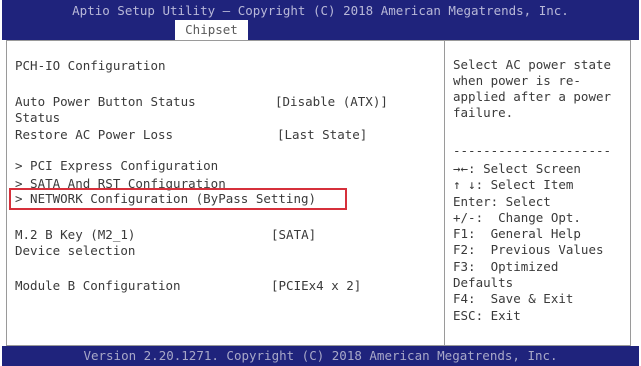  What do you see at coordinates (502, 201) in the screenshot?
I see `key-enter: Enter: Select` at bounding box center [502, 201].